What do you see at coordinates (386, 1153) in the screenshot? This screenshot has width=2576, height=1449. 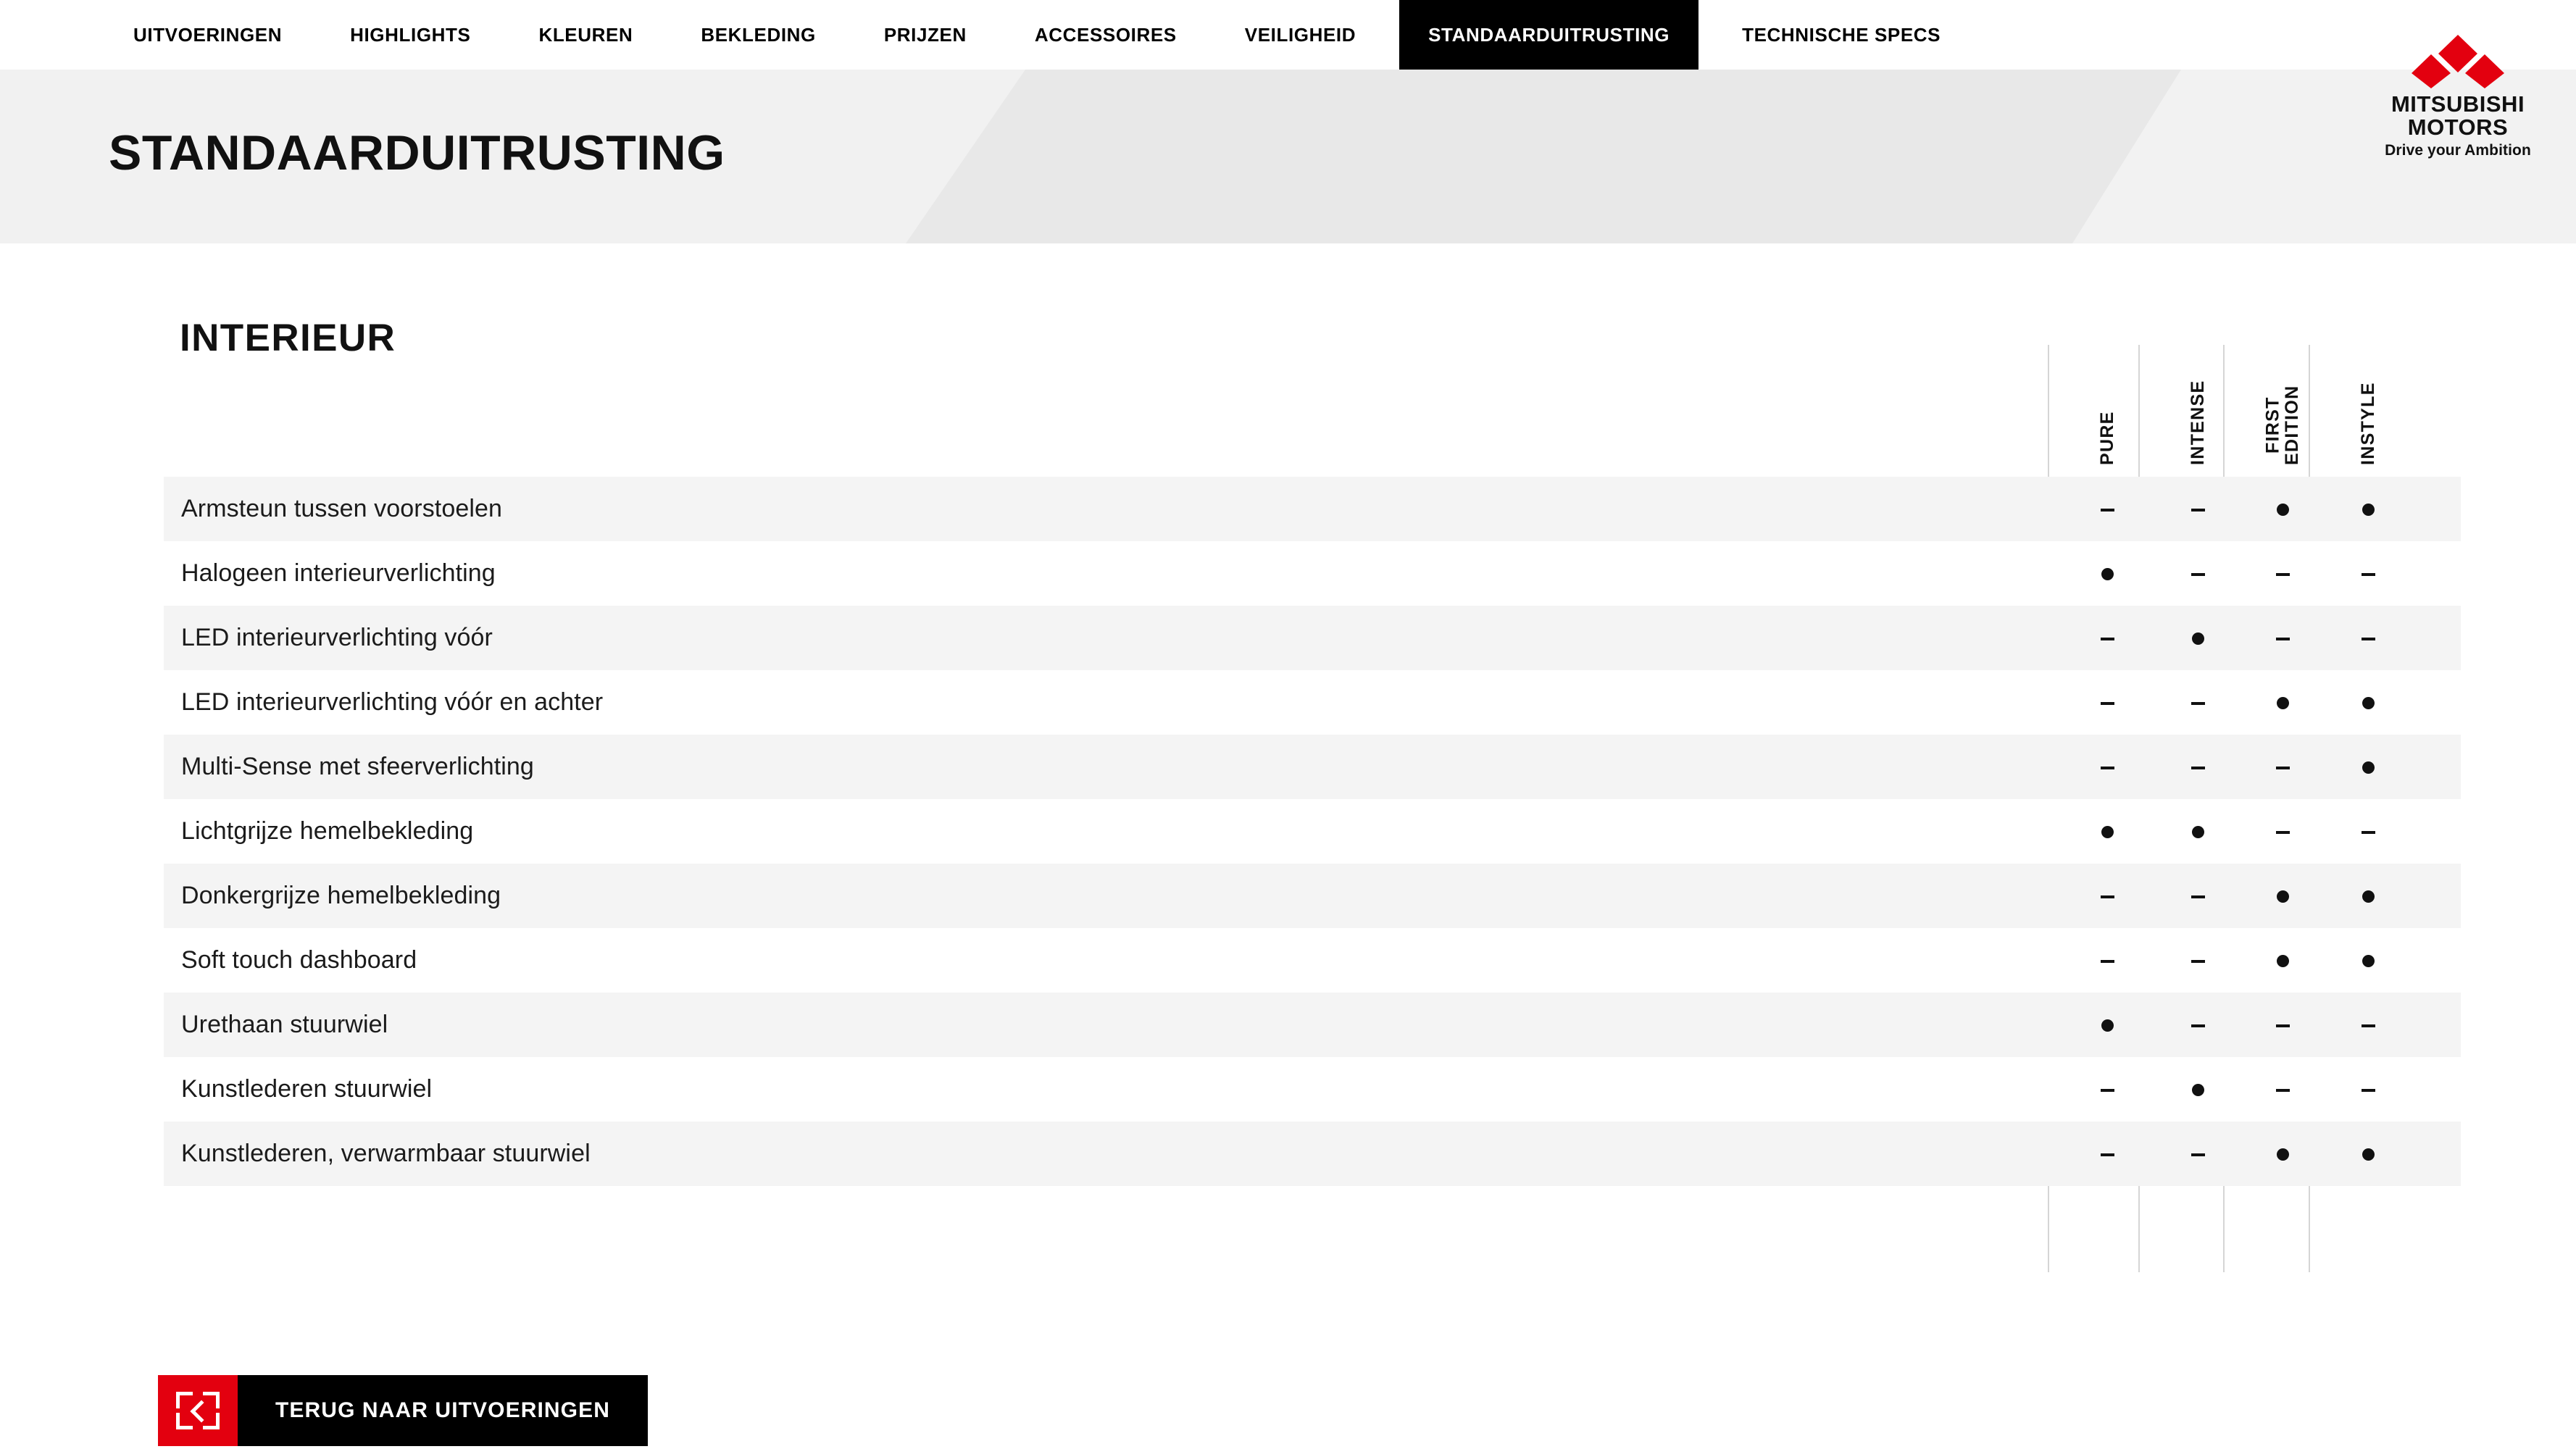 I see `feature-label: Kunstlederen, verwarmbaar stuurwiel` at bounding box center [386, 1153].